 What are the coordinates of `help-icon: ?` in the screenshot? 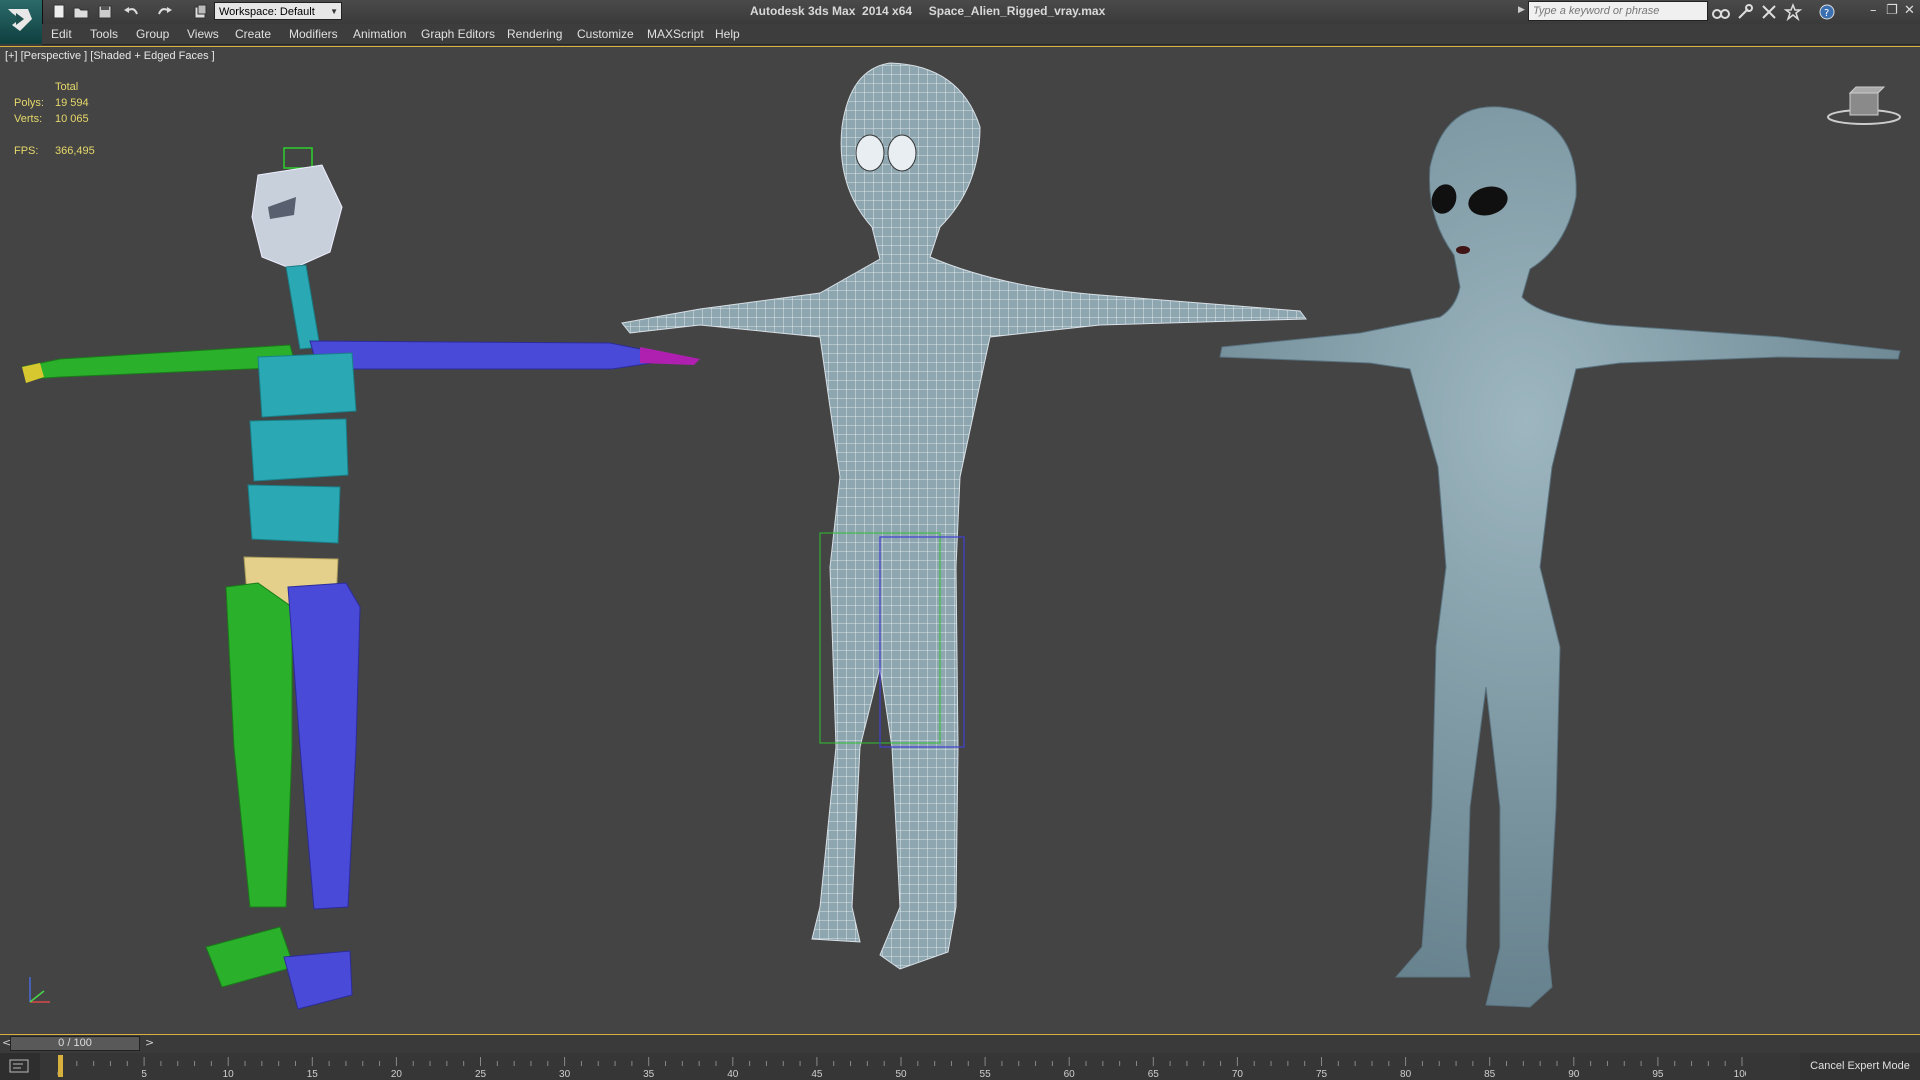 It's located at (1827, 12).